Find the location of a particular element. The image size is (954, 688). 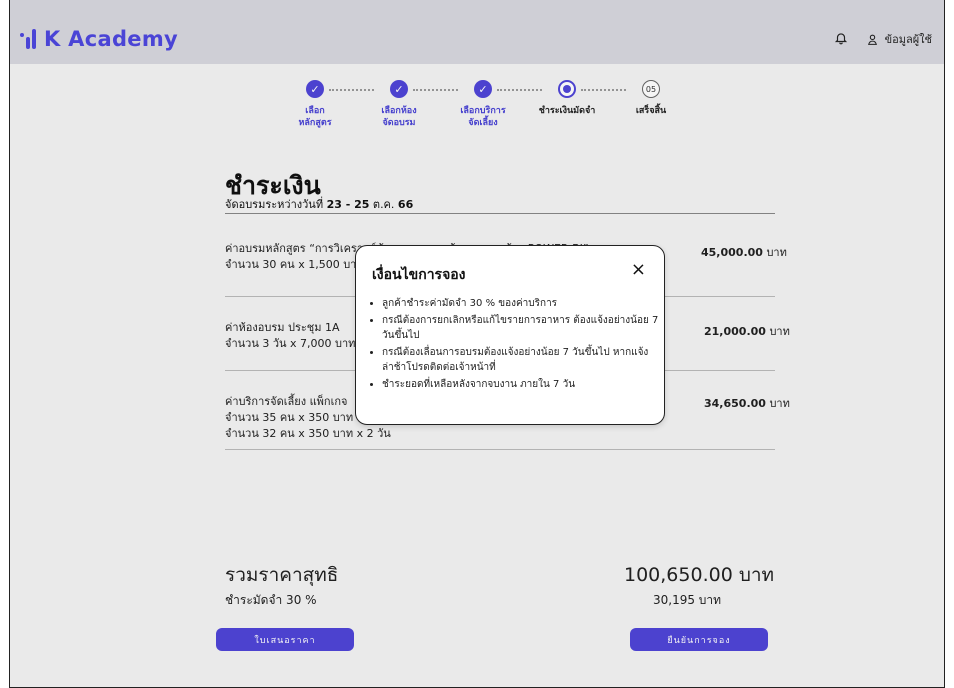

brand-name: K Academy is located at coordinates (111, 39).